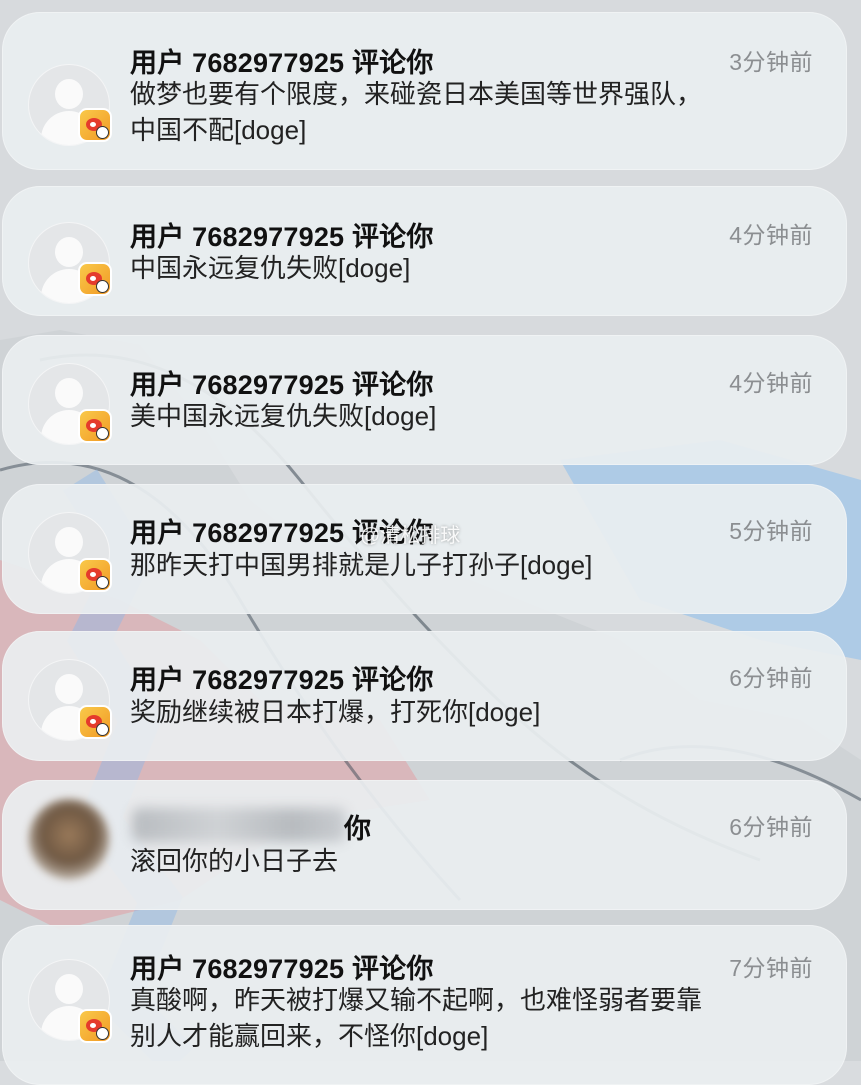  What do you see at coordinates (470, 112) in the screenshot?
I see `notification-message: 做梦也要有个限度，来碰瓷日本美国等世界强队， 中国不配[doge]` at bounding box center [470, 112].